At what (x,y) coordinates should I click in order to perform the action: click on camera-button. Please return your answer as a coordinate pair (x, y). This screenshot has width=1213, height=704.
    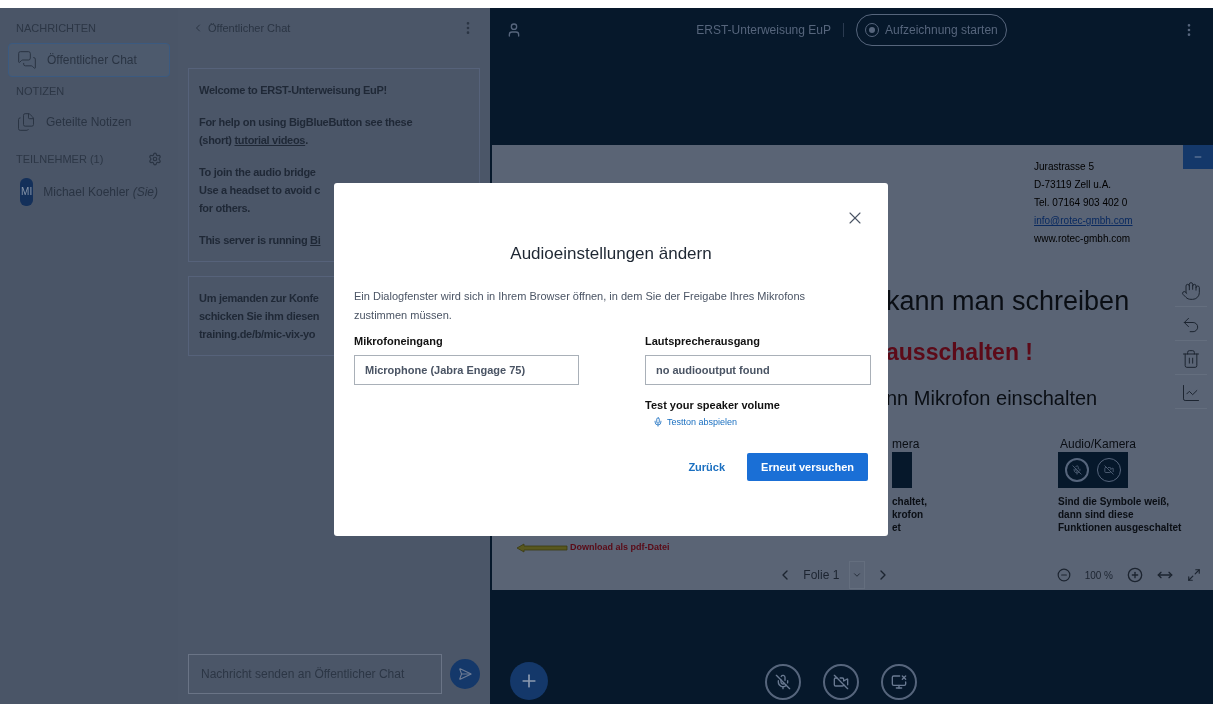
    Looking at the image, I should click on (840, 682).